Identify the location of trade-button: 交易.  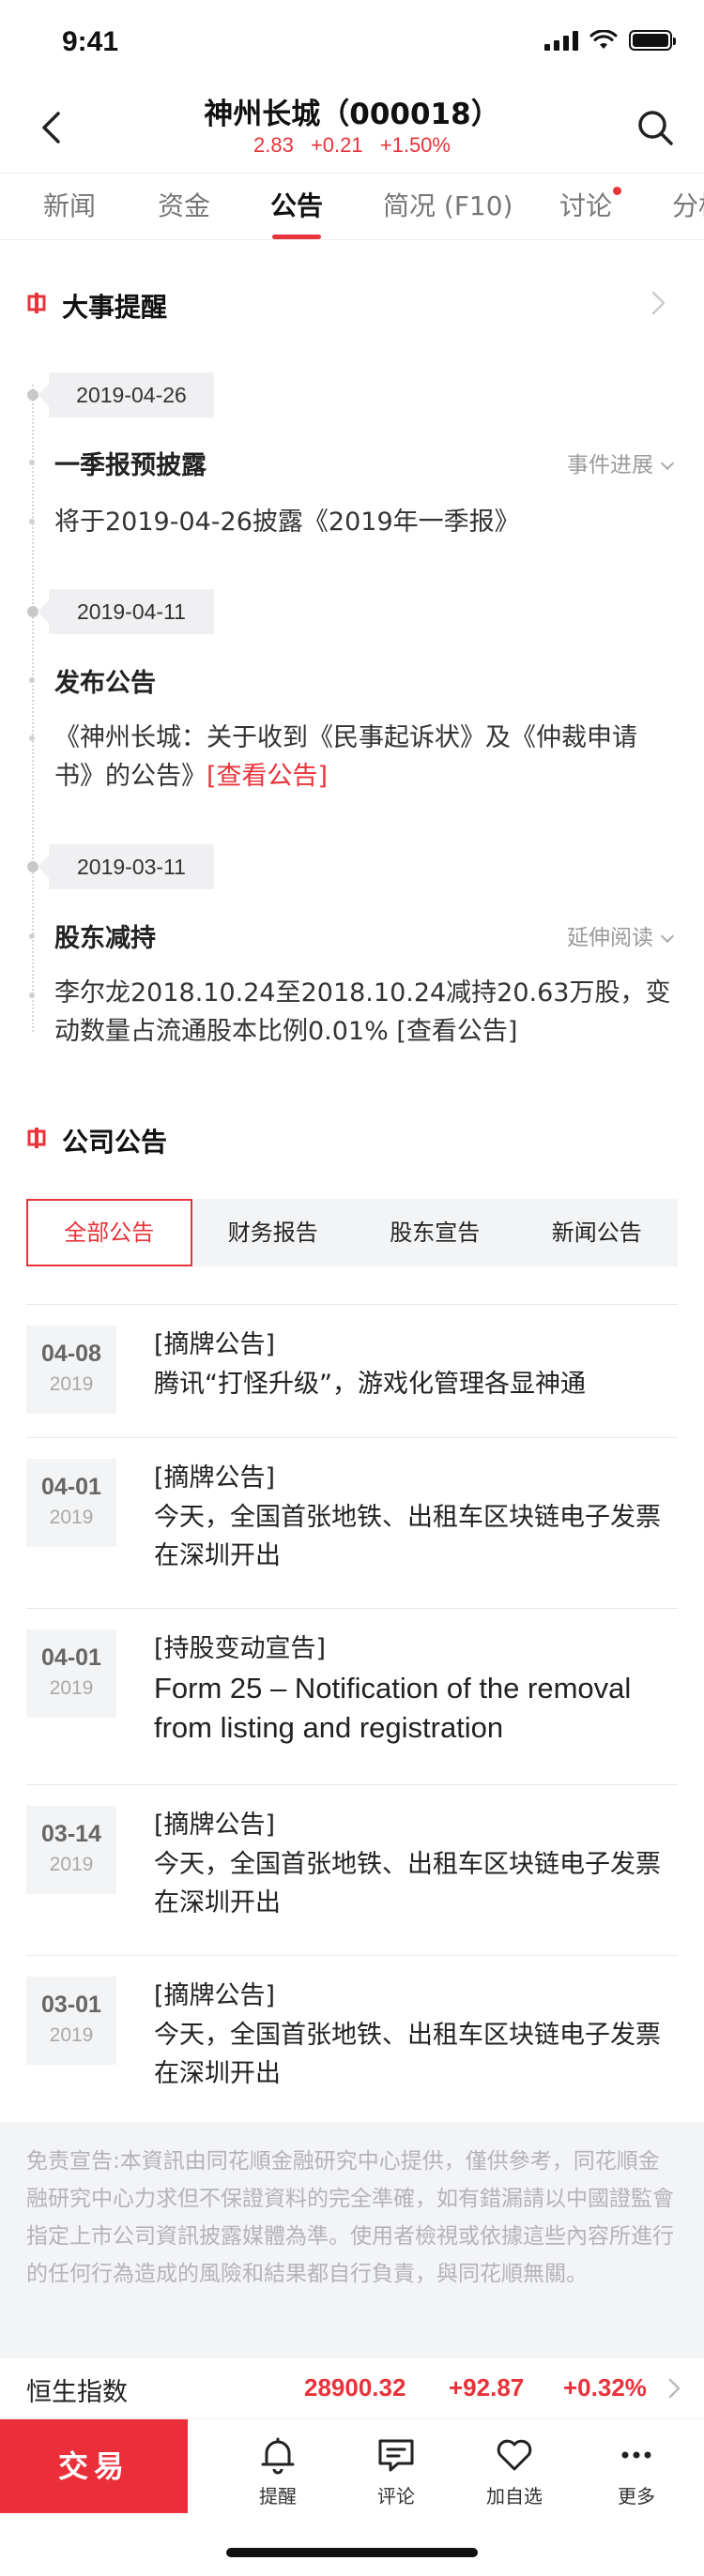
(94, 2466).